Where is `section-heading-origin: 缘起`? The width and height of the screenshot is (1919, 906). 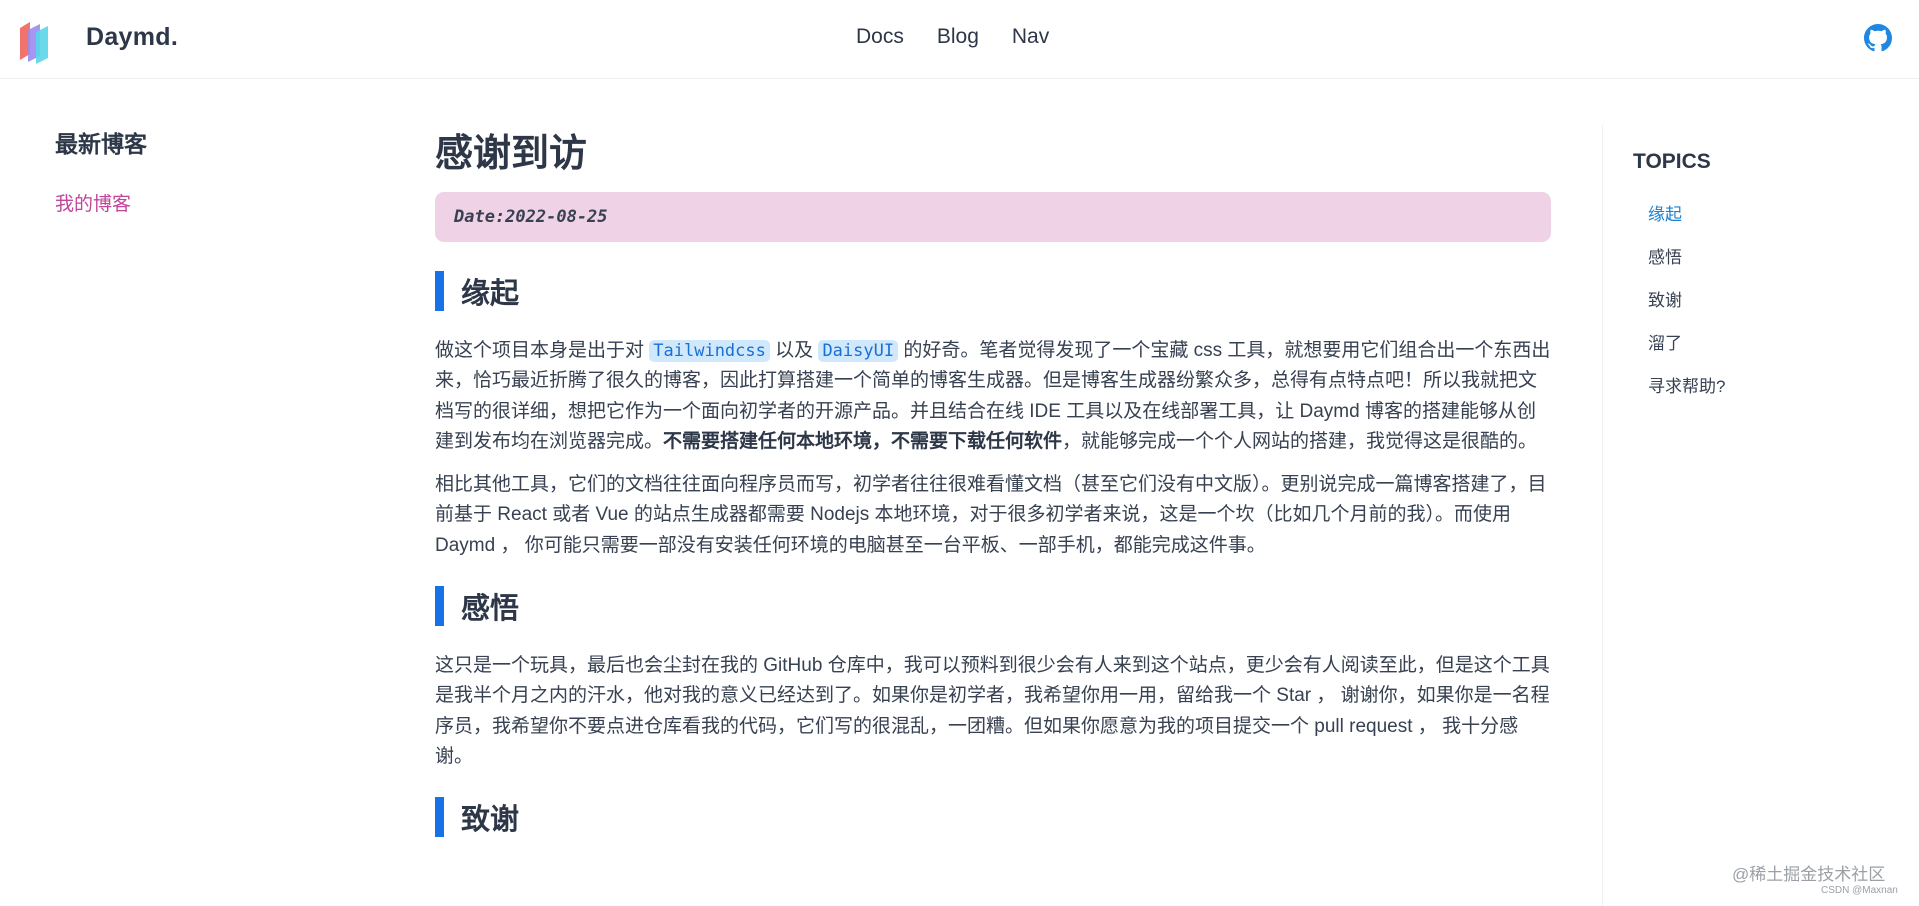
section-heading-origin: 缘起 is located at coordinates (993, 291).